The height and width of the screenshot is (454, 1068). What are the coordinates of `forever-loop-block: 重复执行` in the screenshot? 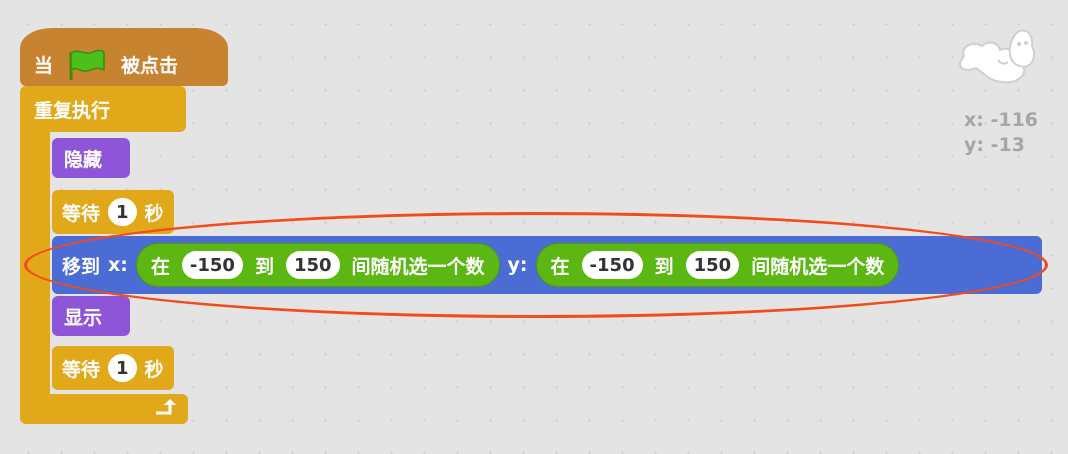 It's located at (103, 109).